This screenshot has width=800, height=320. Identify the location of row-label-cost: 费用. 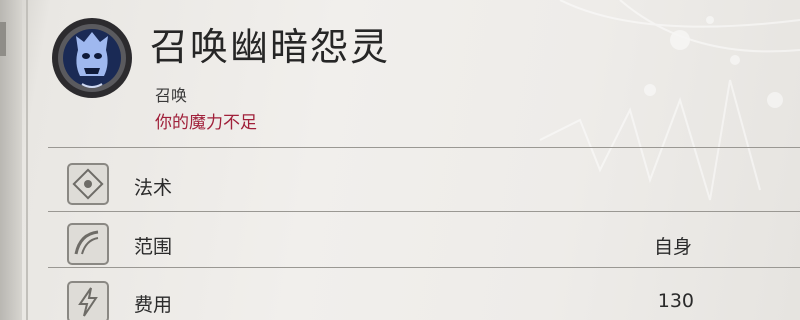
(153, 305).